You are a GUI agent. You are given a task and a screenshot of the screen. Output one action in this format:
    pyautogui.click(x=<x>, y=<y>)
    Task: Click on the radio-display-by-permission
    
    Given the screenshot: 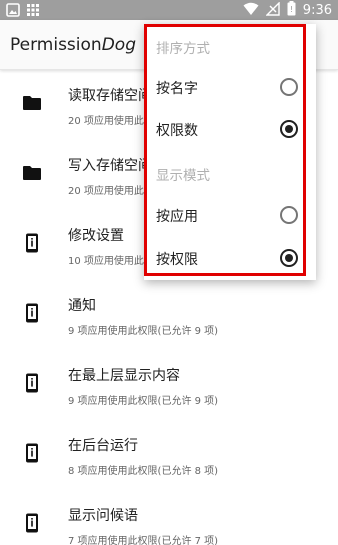 What is the action you would take?
    pyautogui.click(x=289, y=258)
    